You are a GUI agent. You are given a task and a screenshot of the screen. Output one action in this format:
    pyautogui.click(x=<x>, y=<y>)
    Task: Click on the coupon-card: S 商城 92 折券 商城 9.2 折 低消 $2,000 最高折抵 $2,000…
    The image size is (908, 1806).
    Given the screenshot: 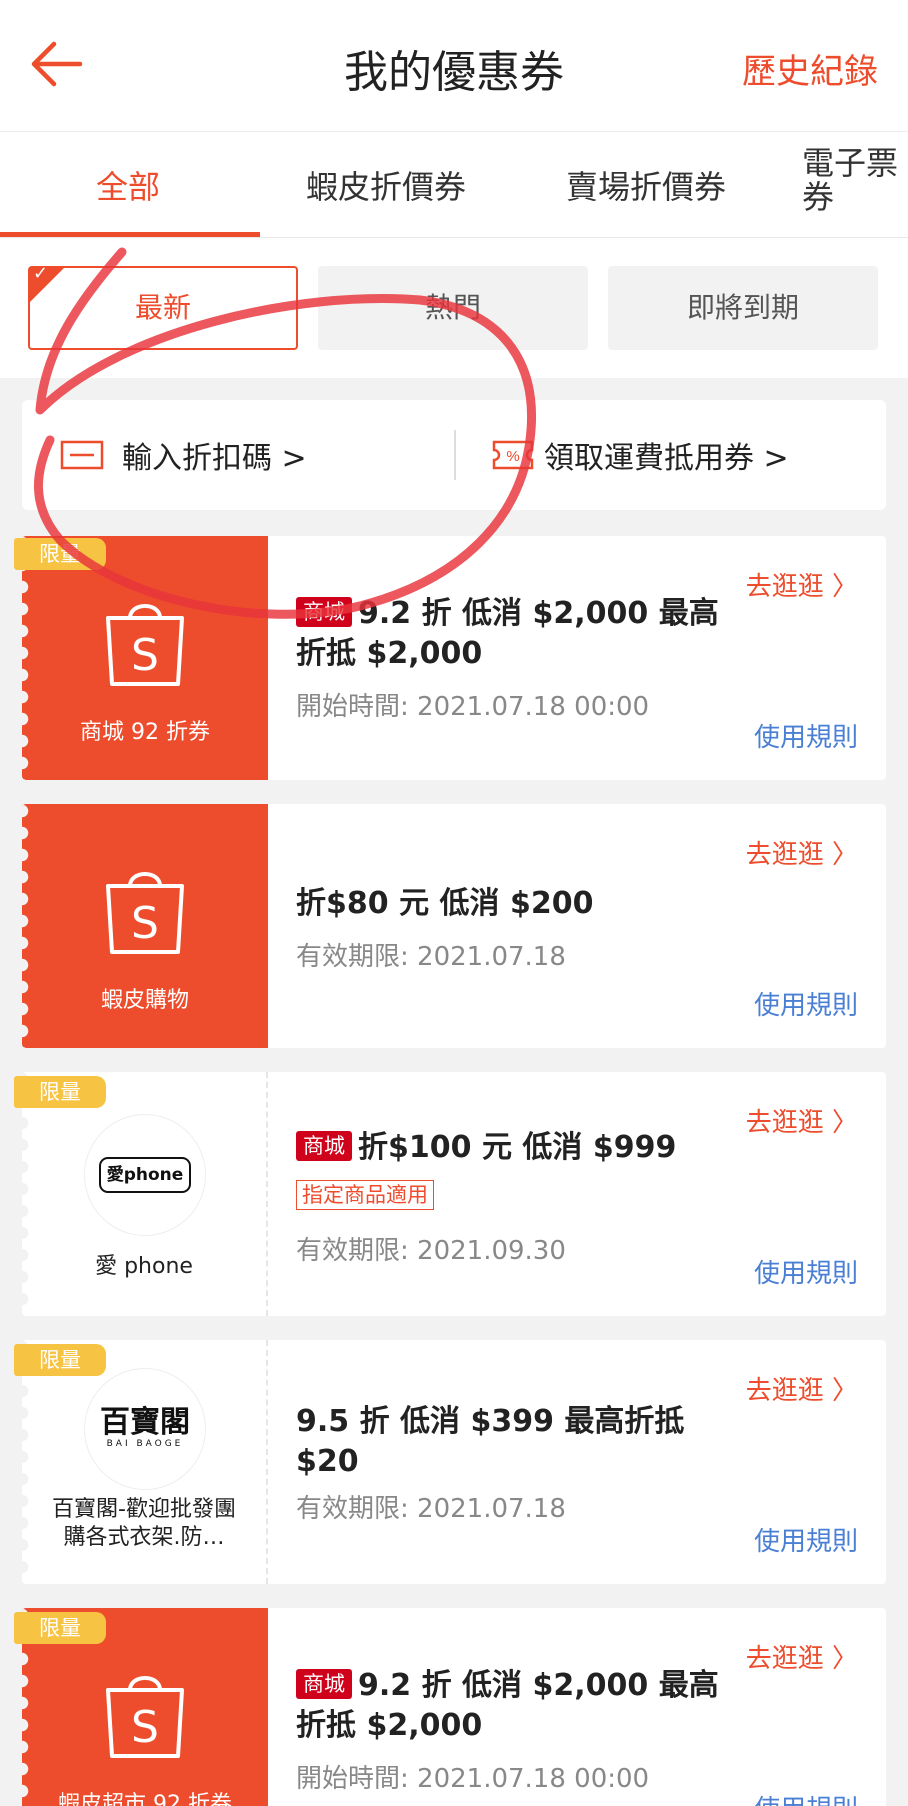 What is the action you would take?
    pyautogui.click(x=454, y=658)
    